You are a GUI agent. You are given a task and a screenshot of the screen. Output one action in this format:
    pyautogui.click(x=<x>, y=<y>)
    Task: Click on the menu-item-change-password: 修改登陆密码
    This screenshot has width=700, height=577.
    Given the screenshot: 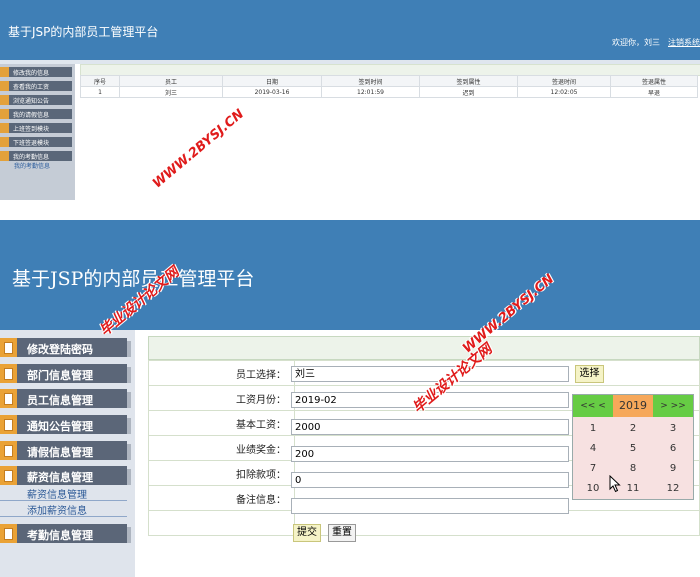 What is the action you would take?
    pyautogui.click(x=65, y=347)
    